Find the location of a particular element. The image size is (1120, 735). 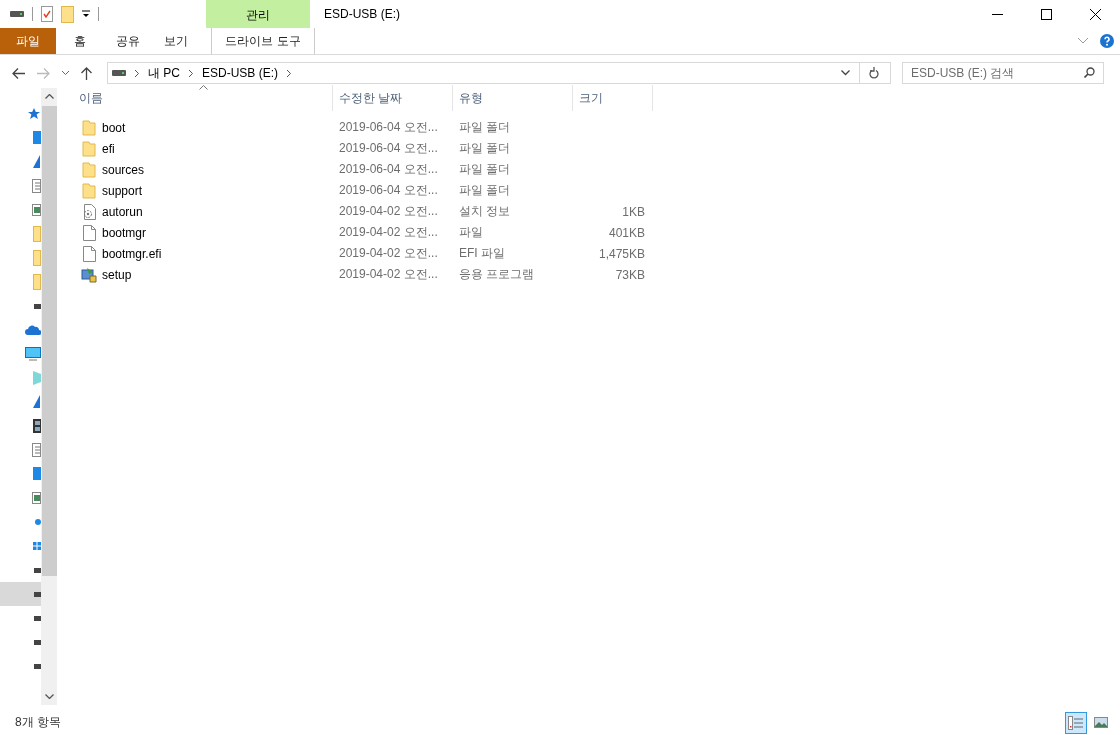

search-icon is located at coordinates (1089, 72).